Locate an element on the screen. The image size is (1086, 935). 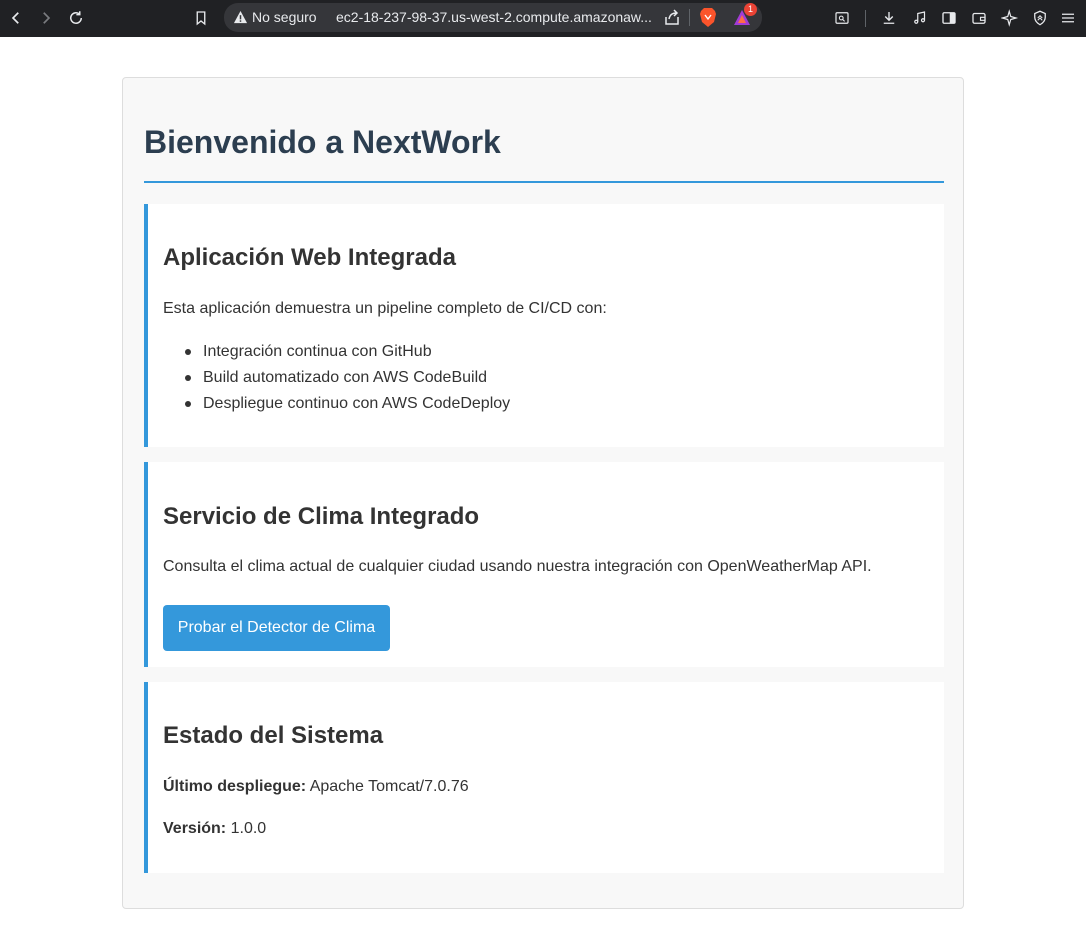
reload-icon is located at coordinates (76, 18).